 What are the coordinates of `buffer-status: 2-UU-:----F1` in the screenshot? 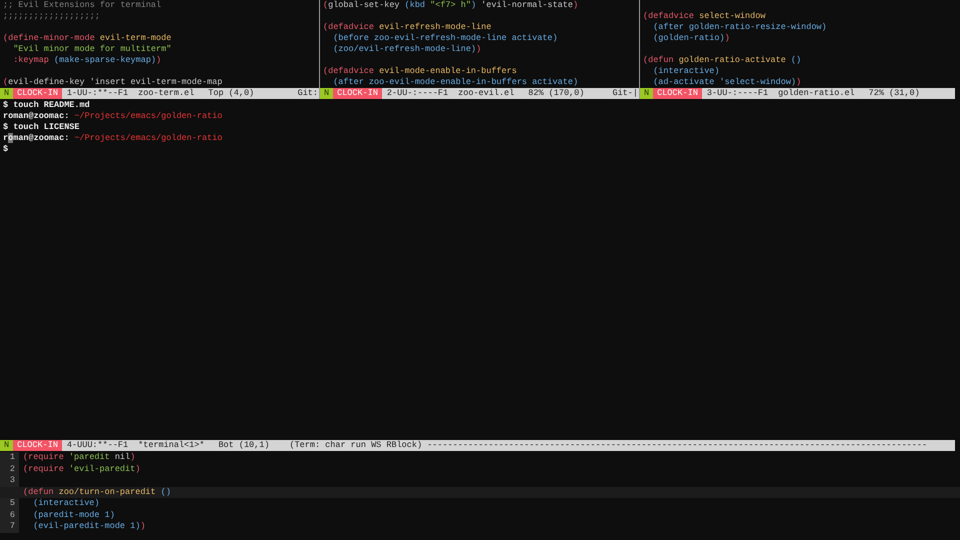 It's located at (417, 93).